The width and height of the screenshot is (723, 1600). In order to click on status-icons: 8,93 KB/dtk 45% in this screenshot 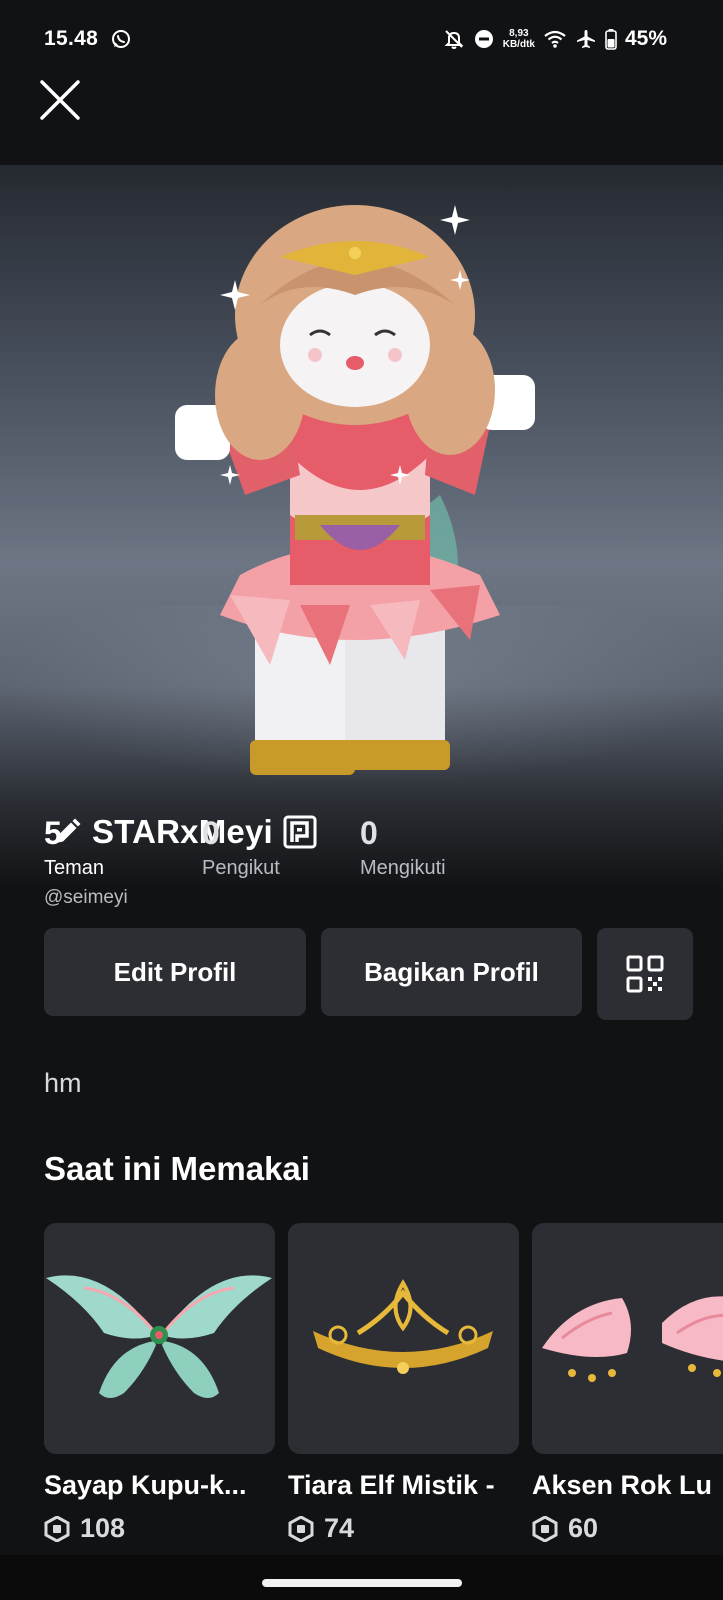, I will do `click(555, 39)`.